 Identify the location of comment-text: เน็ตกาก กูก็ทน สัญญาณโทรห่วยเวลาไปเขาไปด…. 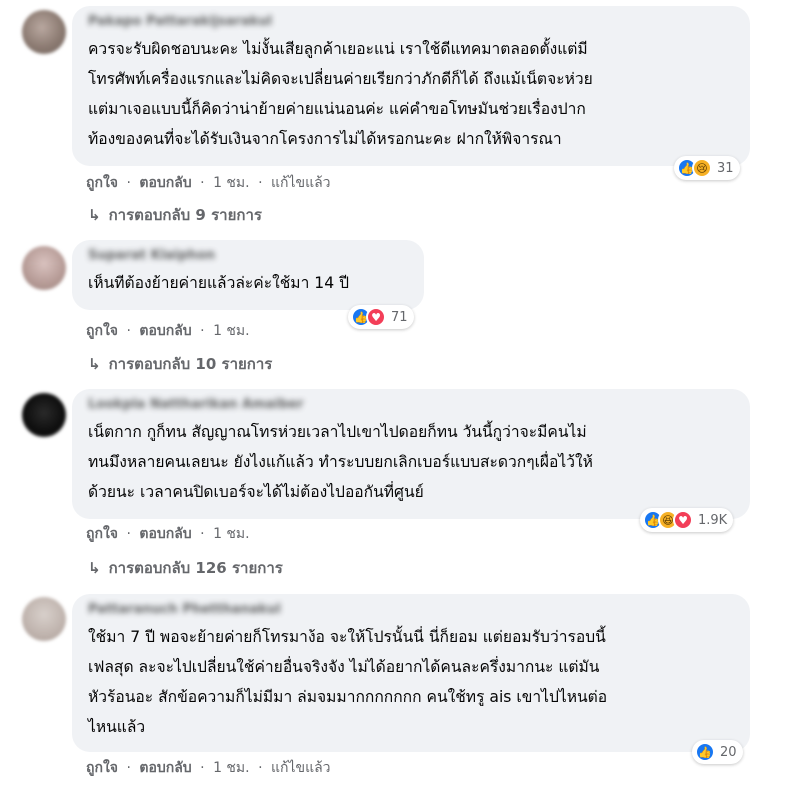
(340, 462).